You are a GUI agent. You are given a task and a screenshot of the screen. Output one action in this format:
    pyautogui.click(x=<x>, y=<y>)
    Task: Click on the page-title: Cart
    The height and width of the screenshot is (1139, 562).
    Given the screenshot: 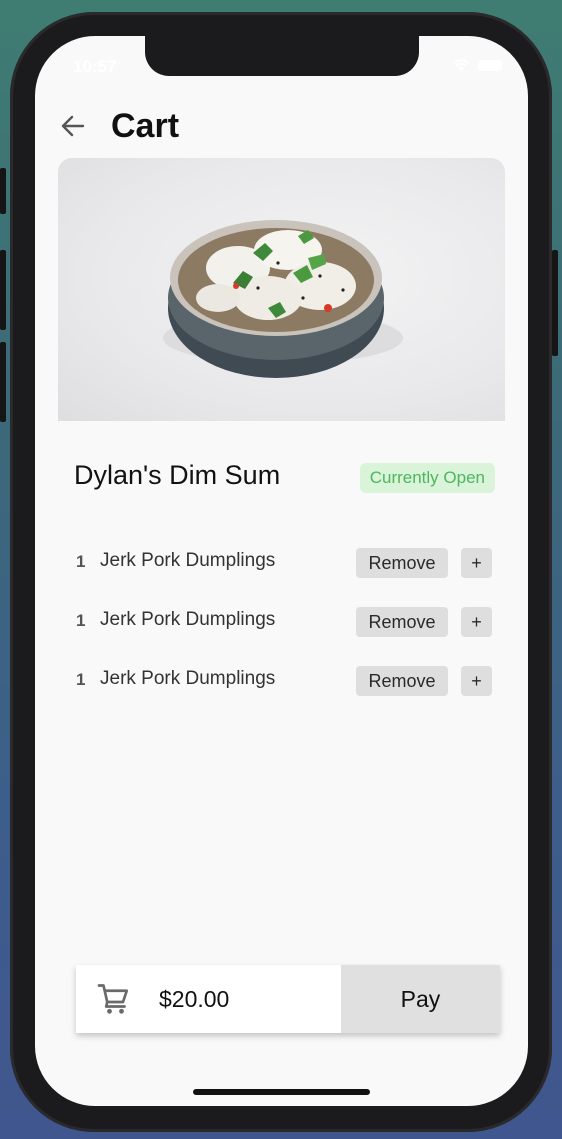 What is the action you would take?
    pyautogui.click(x=145, y=126)
    